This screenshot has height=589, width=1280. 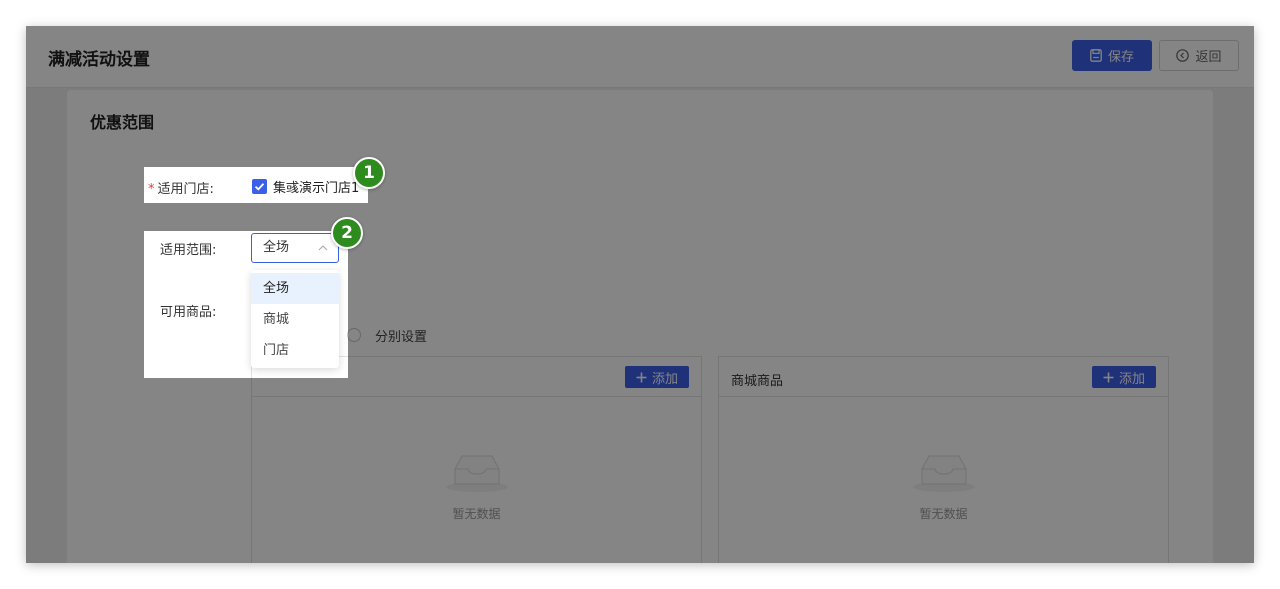 I want to click on required-mark: *, so click(x=151, y=189).